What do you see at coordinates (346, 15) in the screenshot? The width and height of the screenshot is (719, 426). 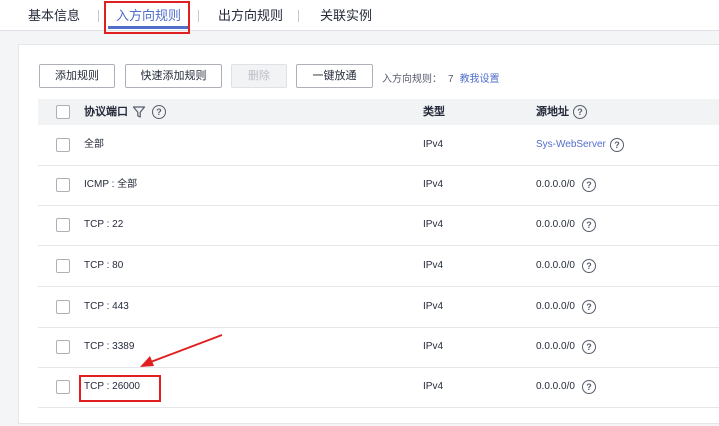 I see `tab-associated-instances: 关联实例` at bounding box center [346, 15].